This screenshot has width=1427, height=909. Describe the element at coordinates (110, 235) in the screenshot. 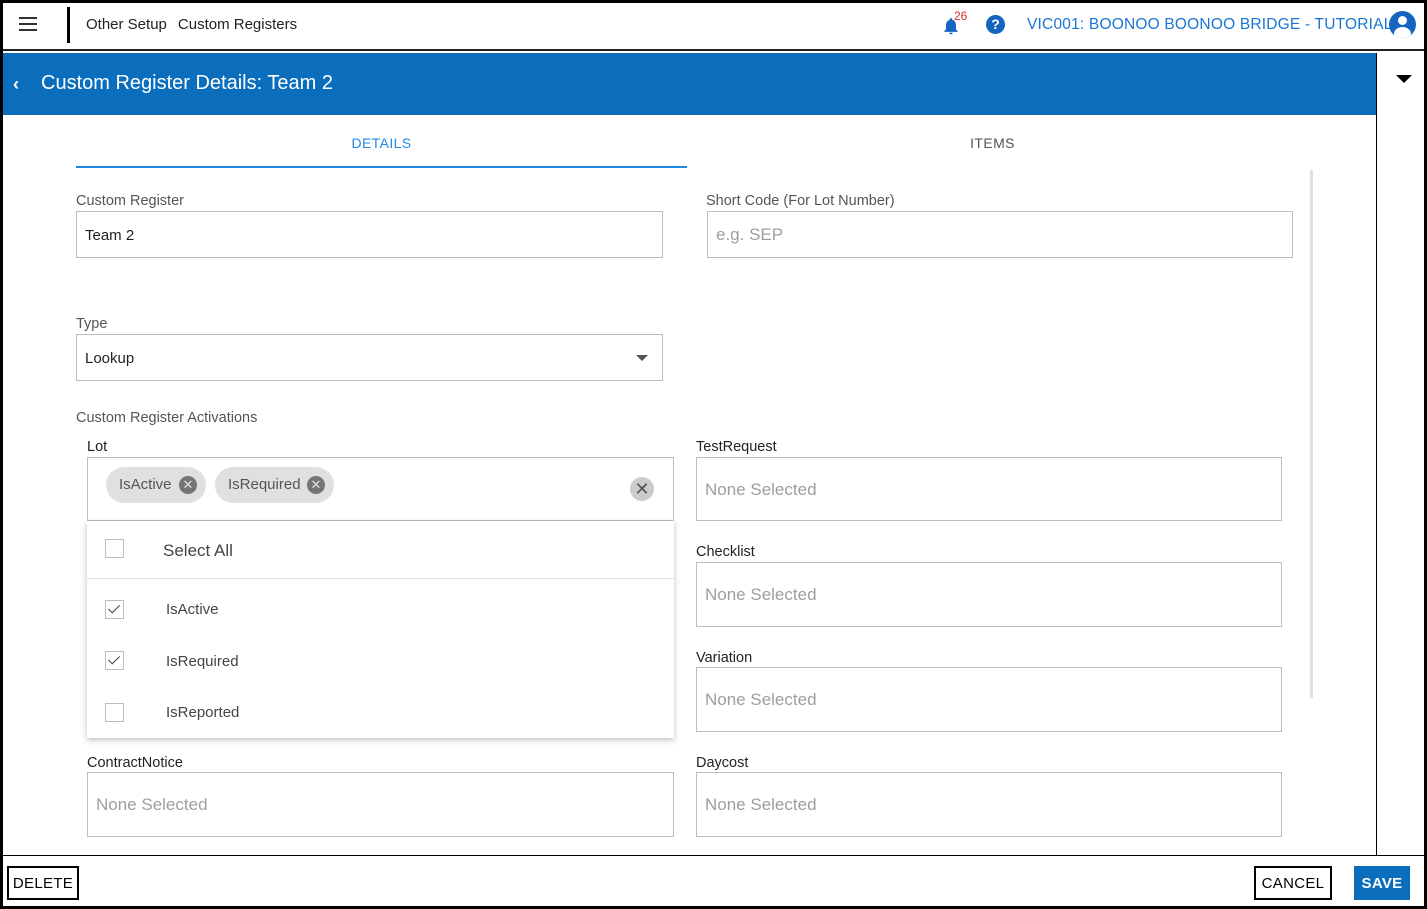

I see `custom-register-value: Team 2` at that location.